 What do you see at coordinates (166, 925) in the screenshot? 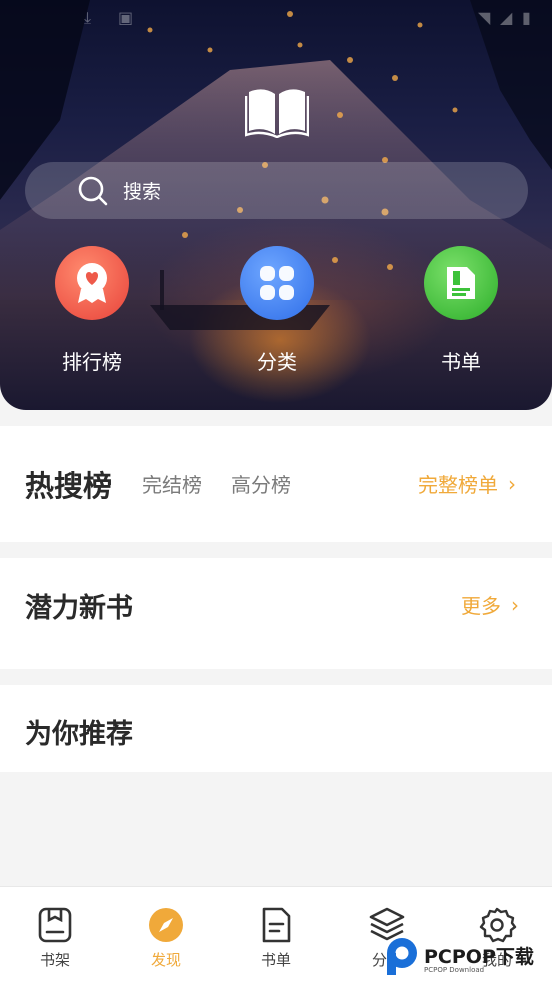
I see `compass-icon` at bounding box center [166, 925].